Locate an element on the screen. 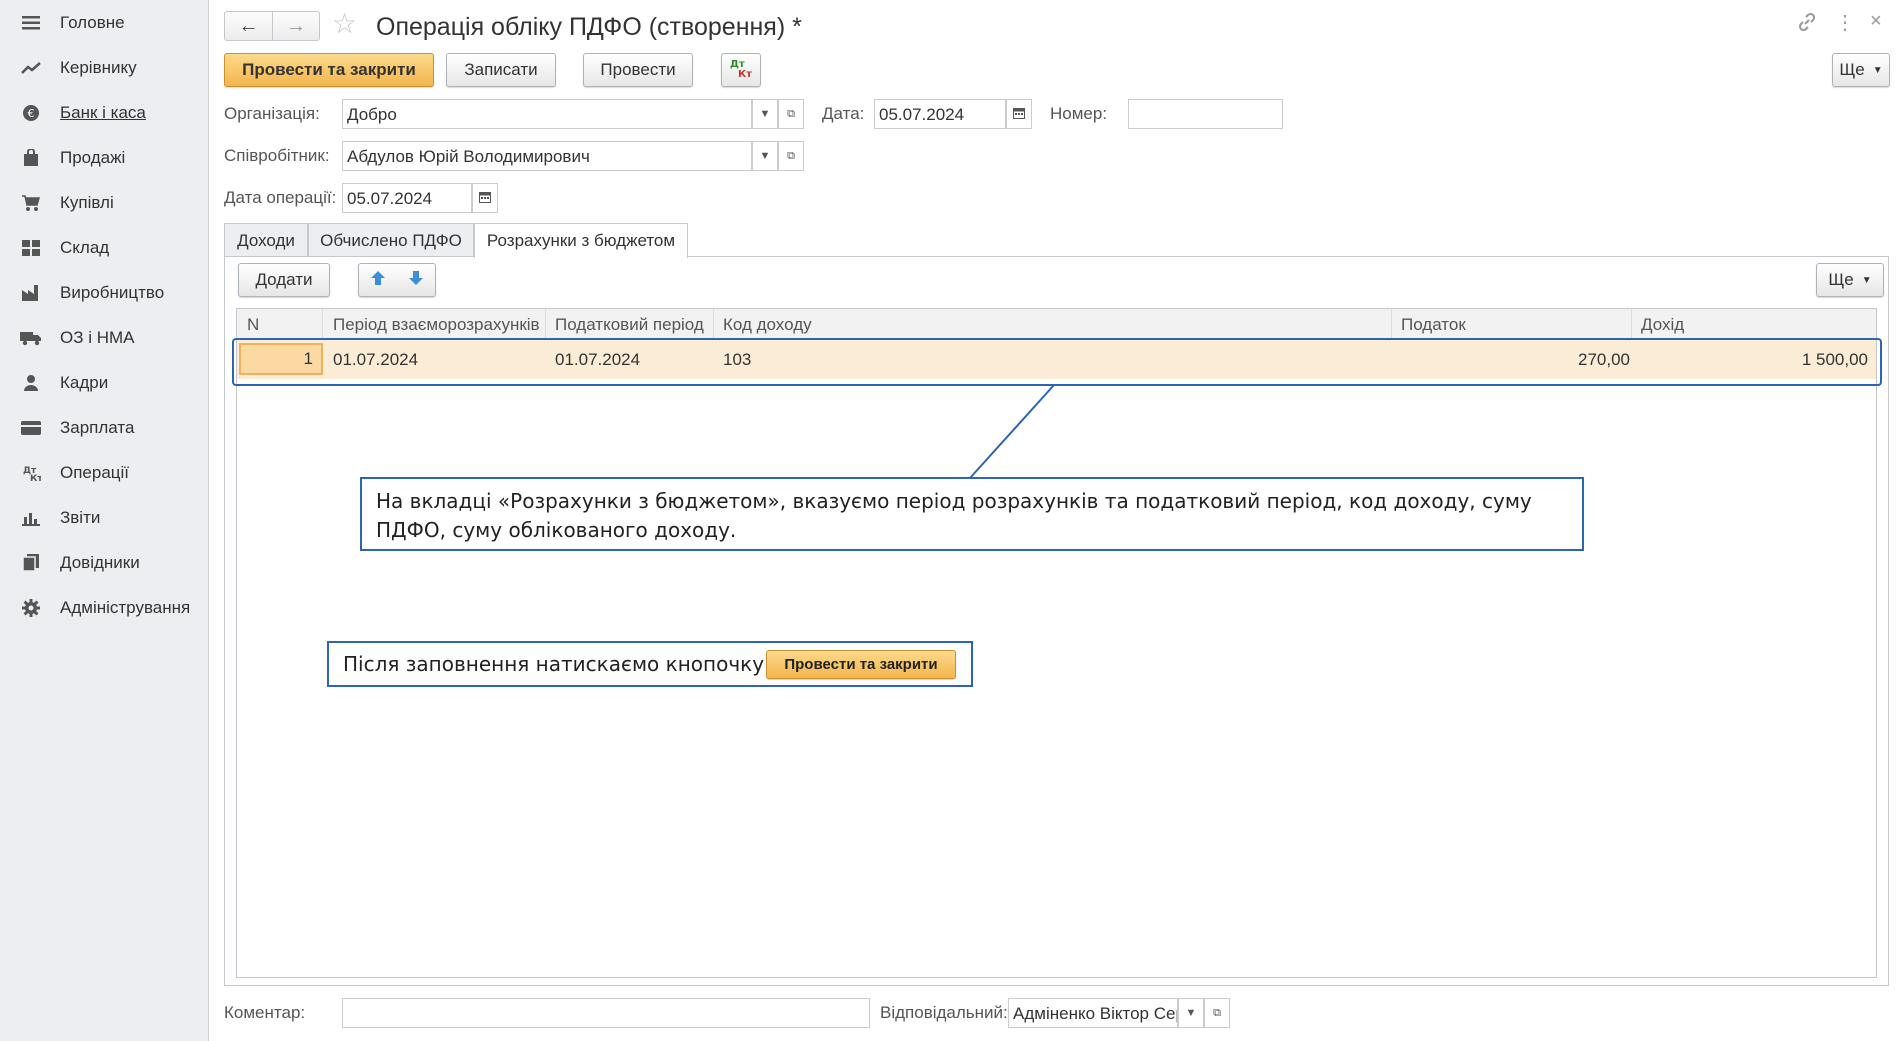 The height and width of the screenshot is (1041, 1903). close-icon: × is located at coordinates (1876, 21).